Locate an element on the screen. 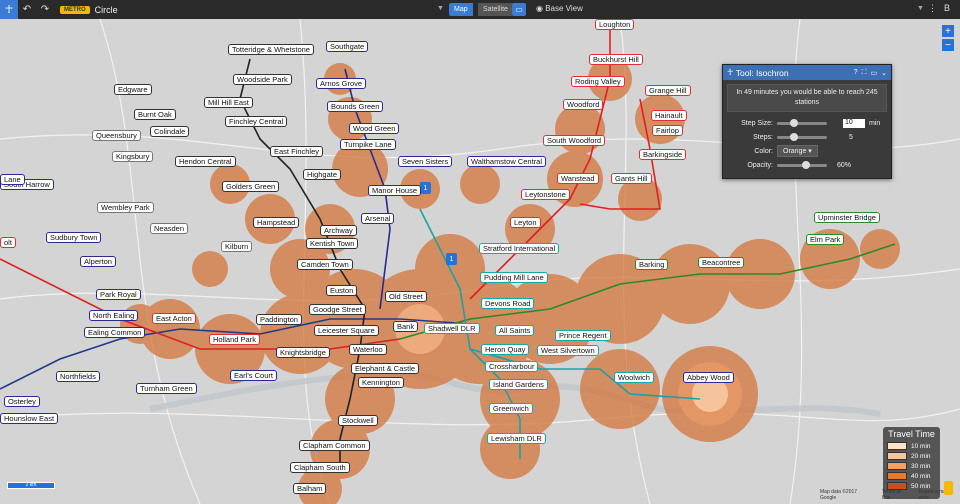  station-label: Pudding Mill Lane is located at coordinates (514, 277).